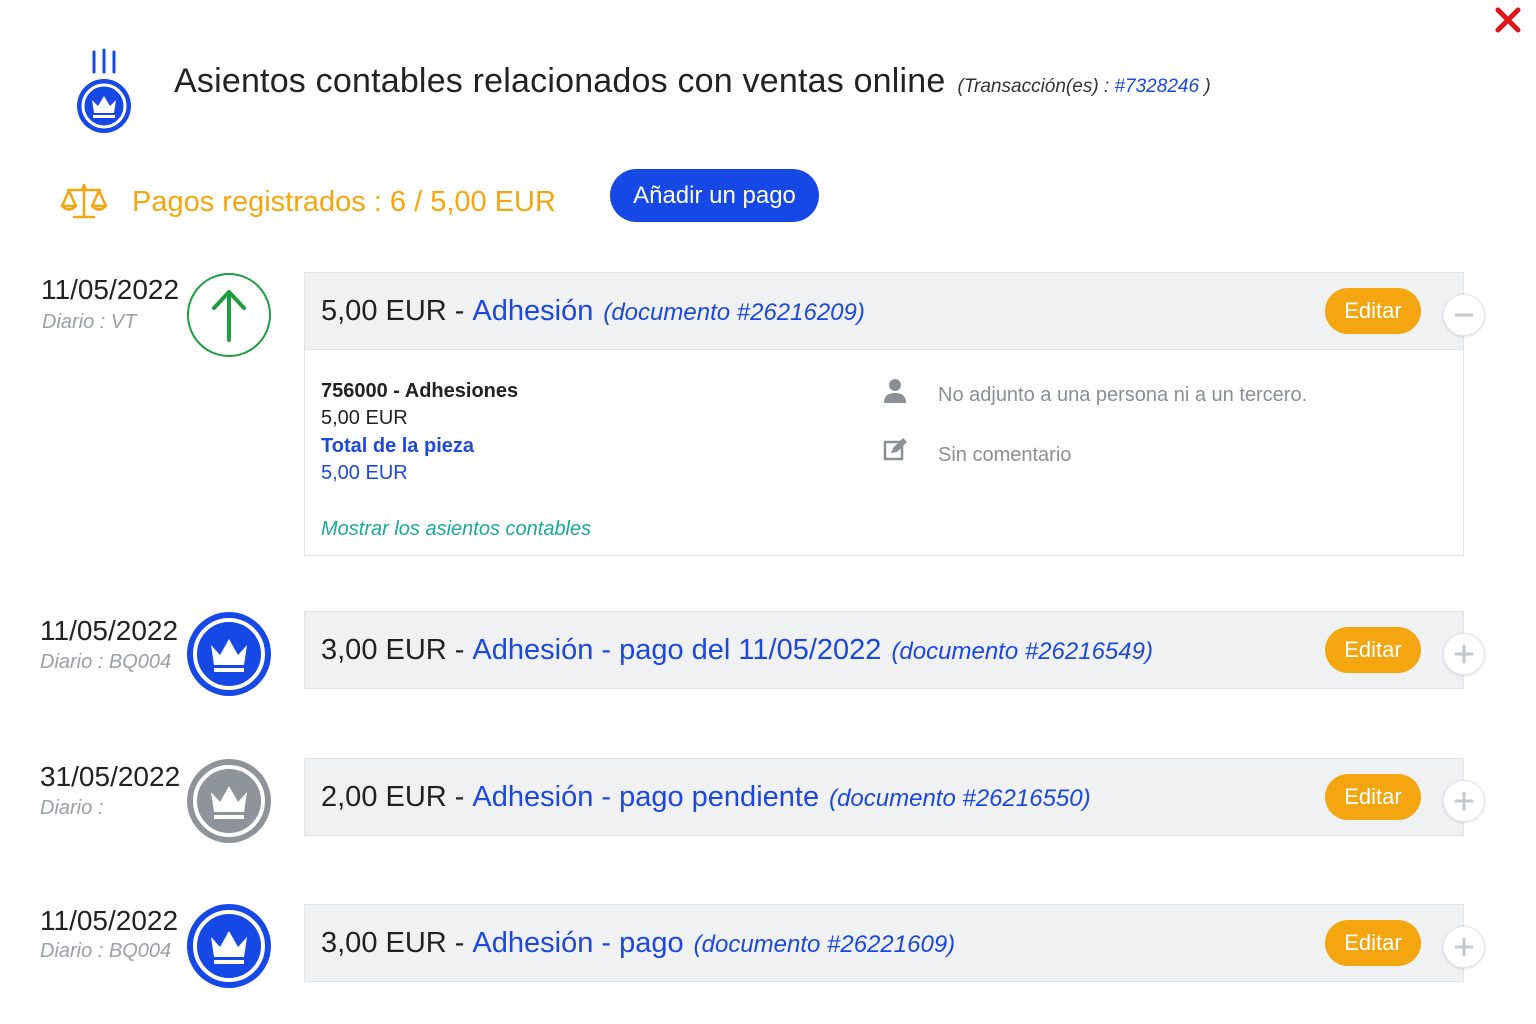  I want to click on show-entries-link: Mostrar los asientos contables, so click(456, 529).